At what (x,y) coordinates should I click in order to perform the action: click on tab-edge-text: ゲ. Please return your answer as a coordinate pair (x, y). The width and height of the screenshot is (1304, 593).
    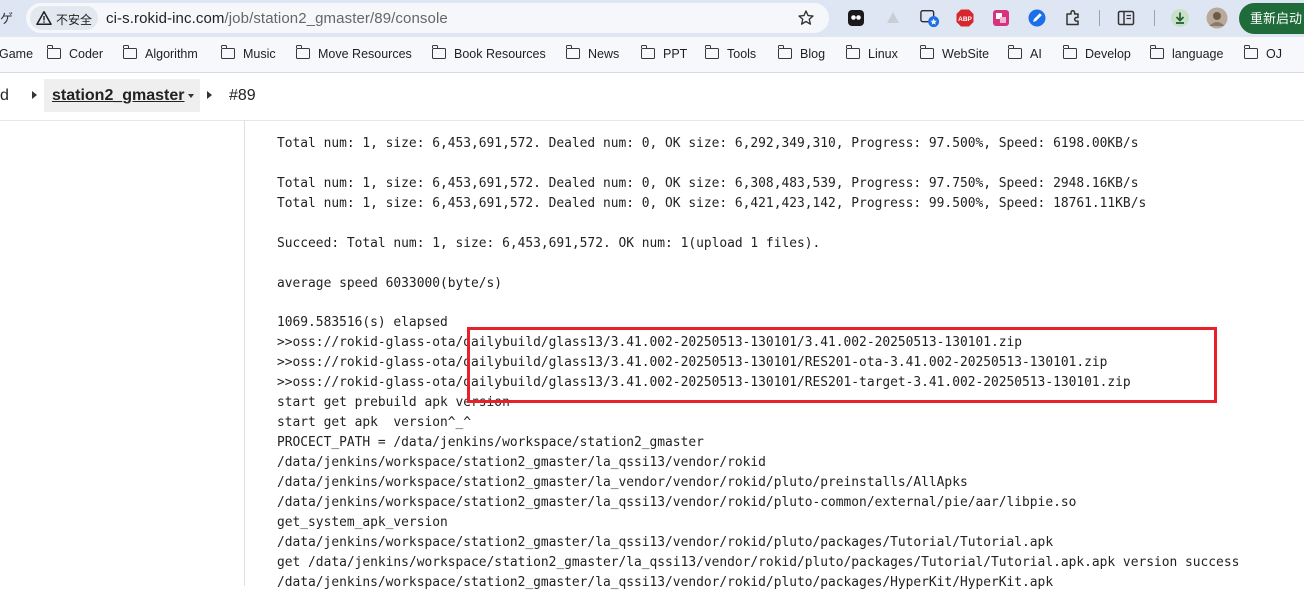
    Looking at the image, I should click on (7, 18).